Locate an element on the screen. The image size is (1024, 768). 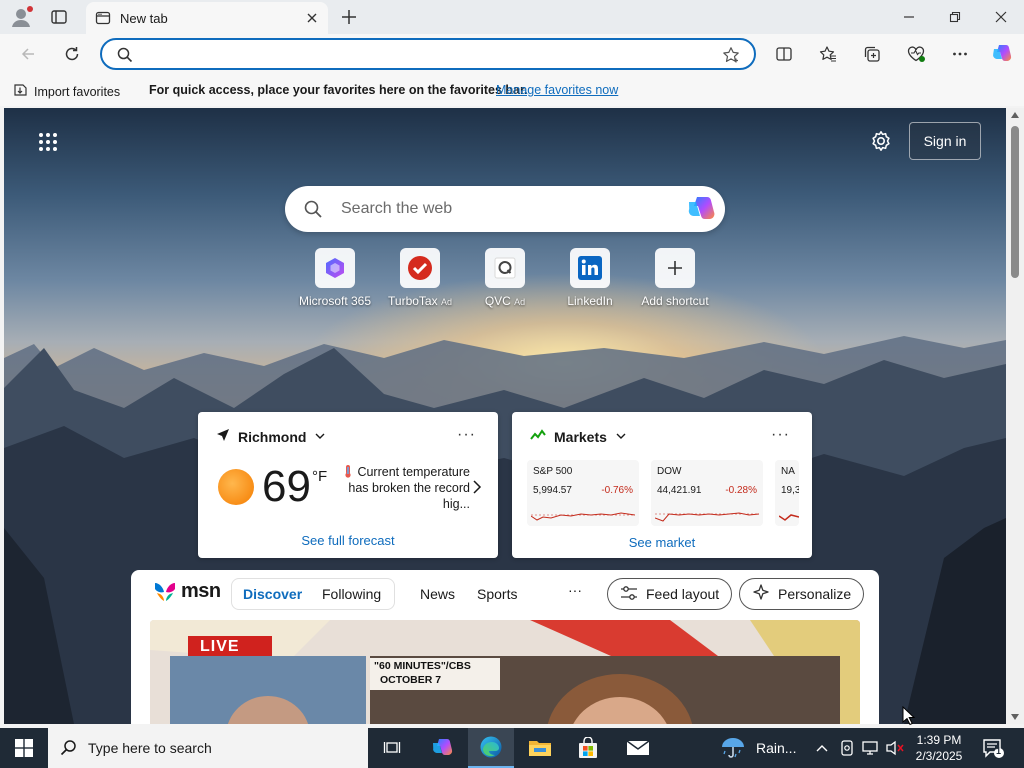
copilot-search-icon is located at coordinates (701, 209).